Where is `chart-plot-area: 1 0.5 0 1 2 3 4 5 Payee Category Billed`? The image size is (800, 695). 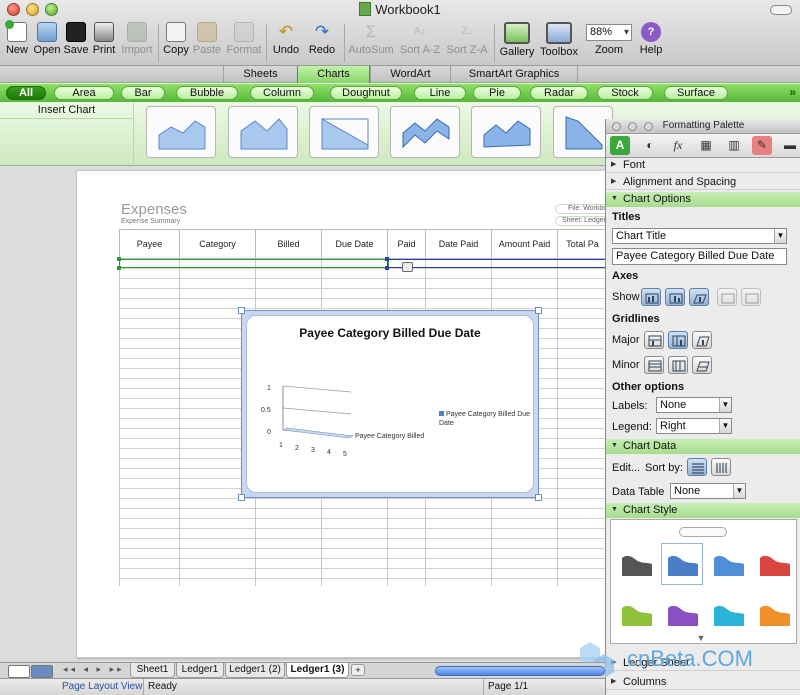
chart-plot-area: 1 0.5 0 1 2 3 4 5 Payee Category Billed is located at coordinates (361, 430).